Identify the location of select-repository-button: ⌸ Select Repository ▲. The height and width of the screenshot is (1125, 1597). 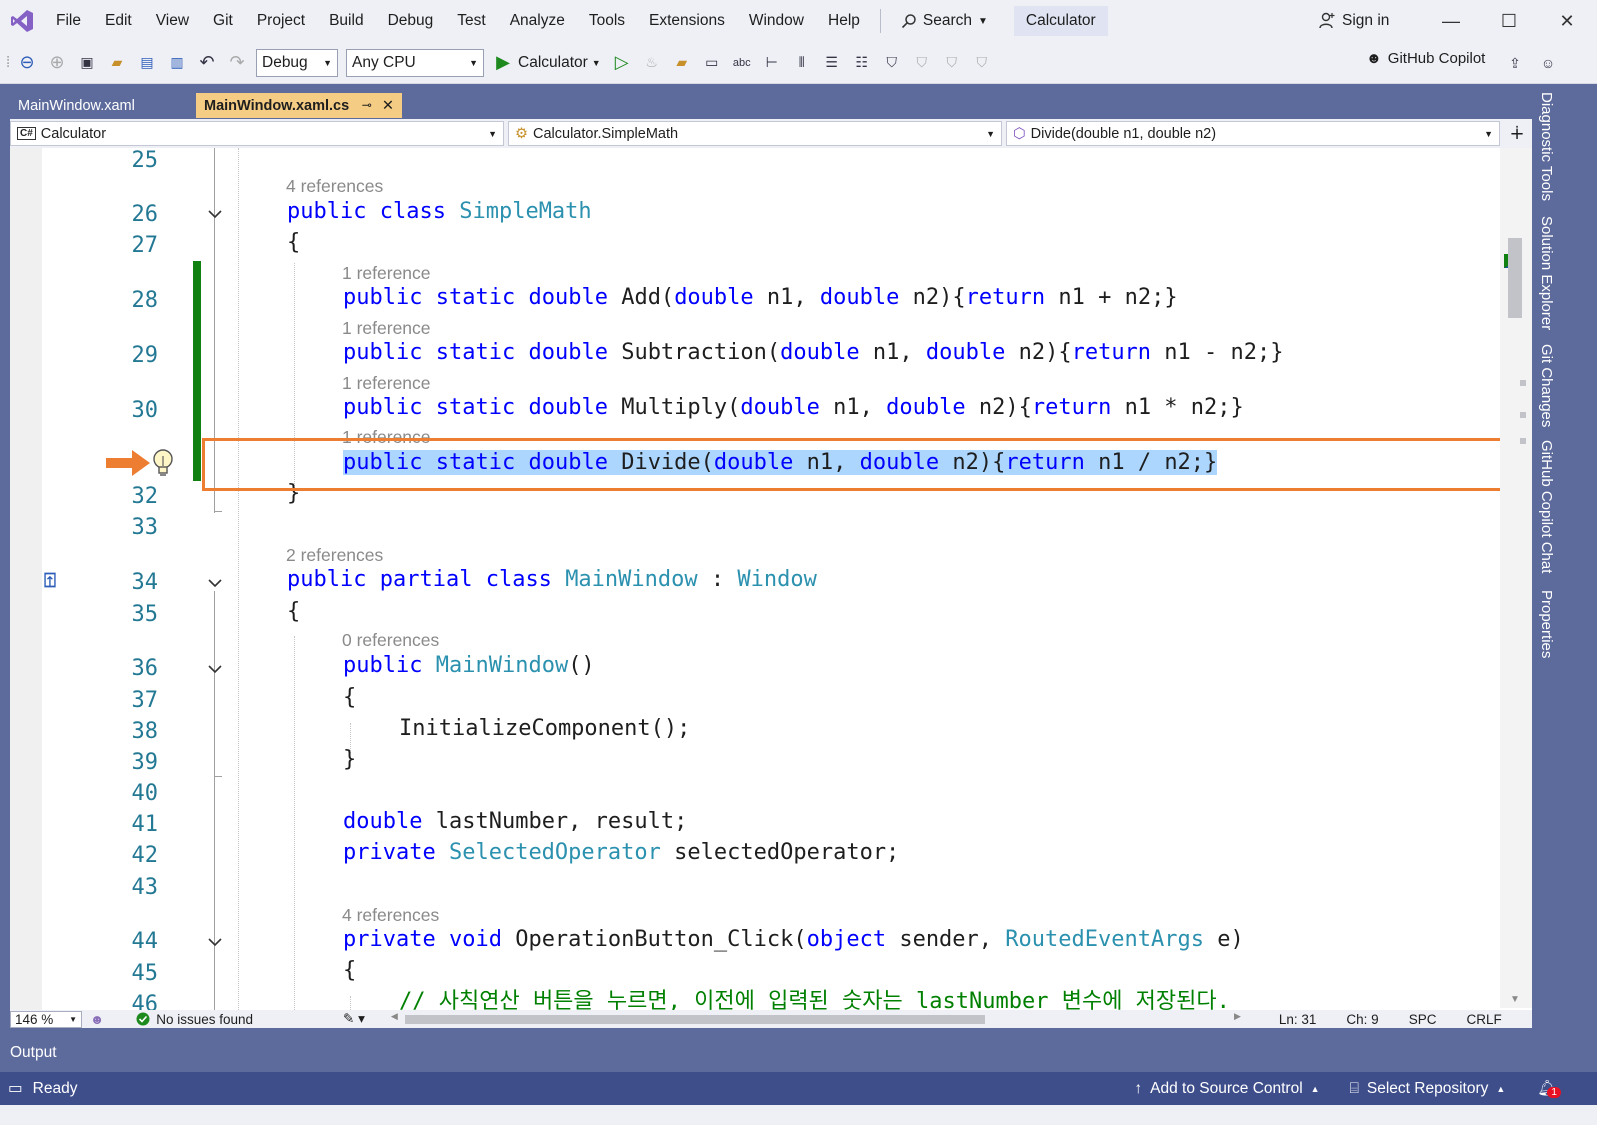
(1428, 1089).